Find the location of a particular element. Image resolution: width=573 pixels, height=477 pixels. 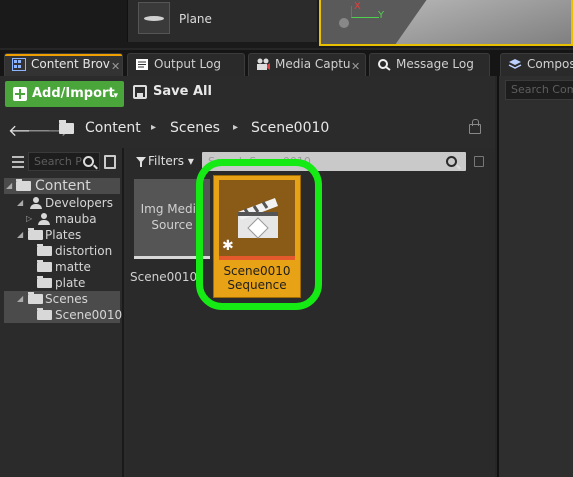

filters-label: Filters is located at coordinates (166, 161).